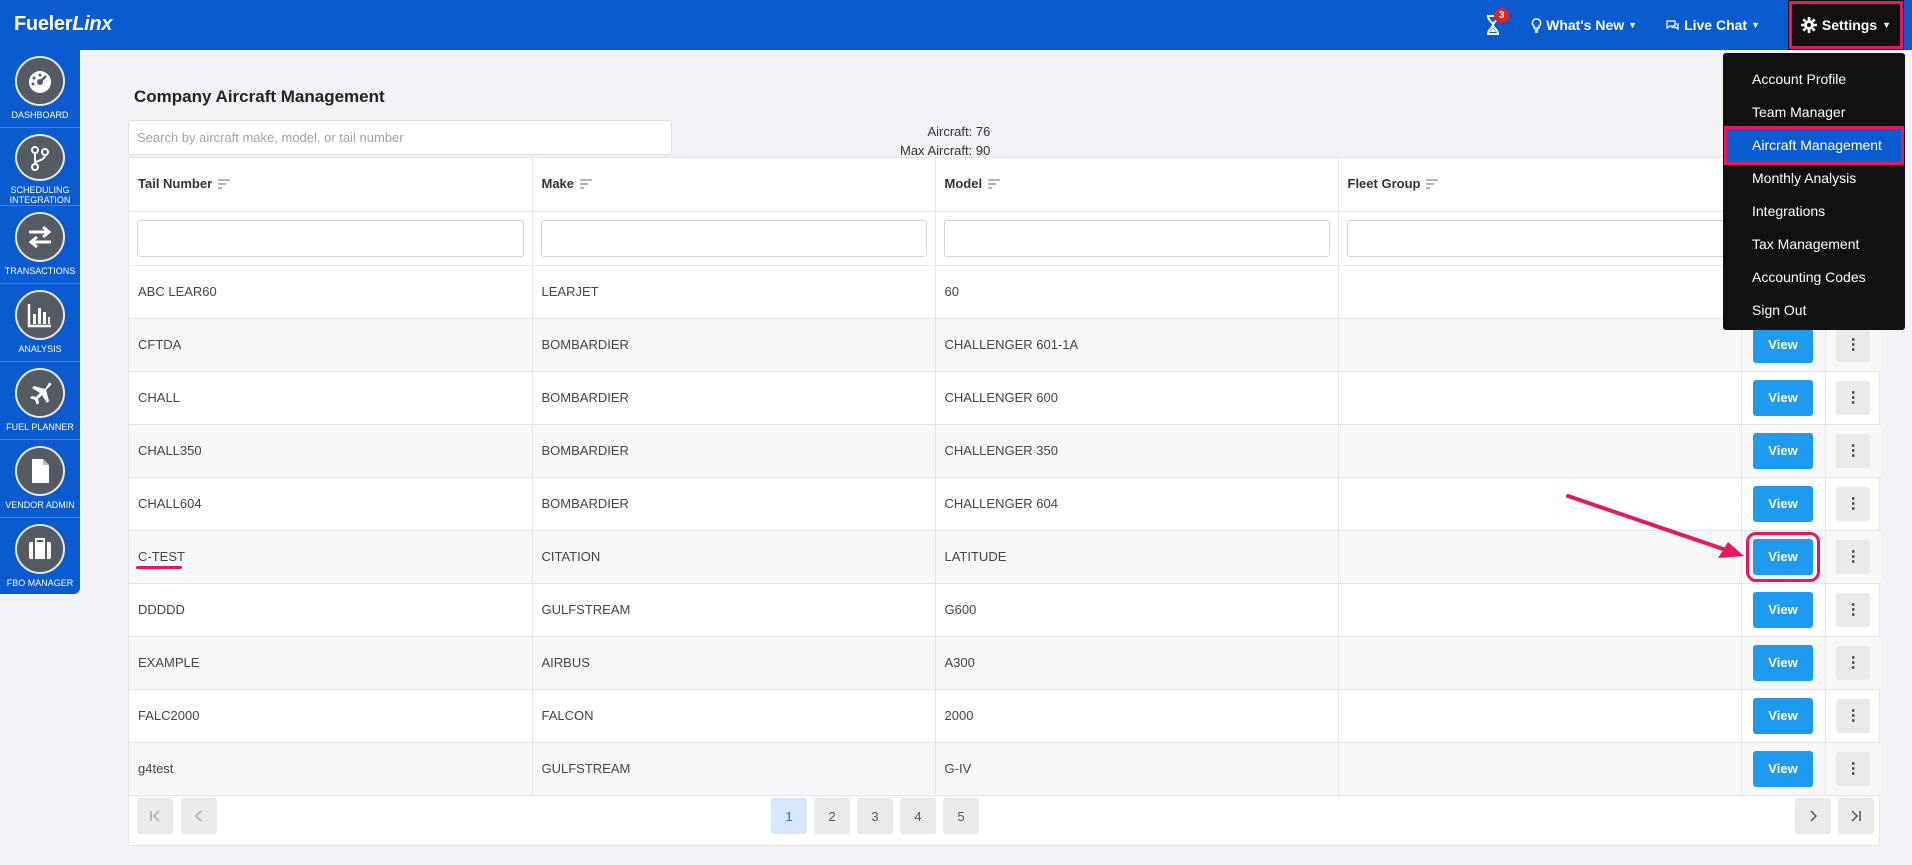  Describe the element at coordinates (40, 323) in the screenshot. I see `sidebar-item-analysis: ANALYSIS` at that location.